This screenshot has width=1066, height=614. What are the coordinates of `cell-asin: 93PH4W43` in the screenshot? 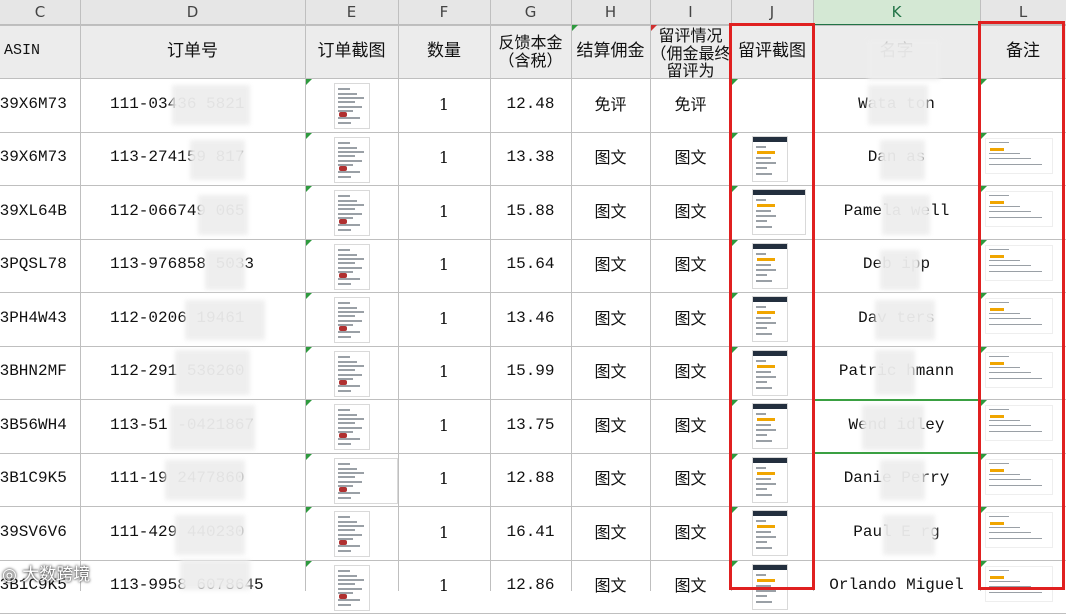 It's located at (40, 319).